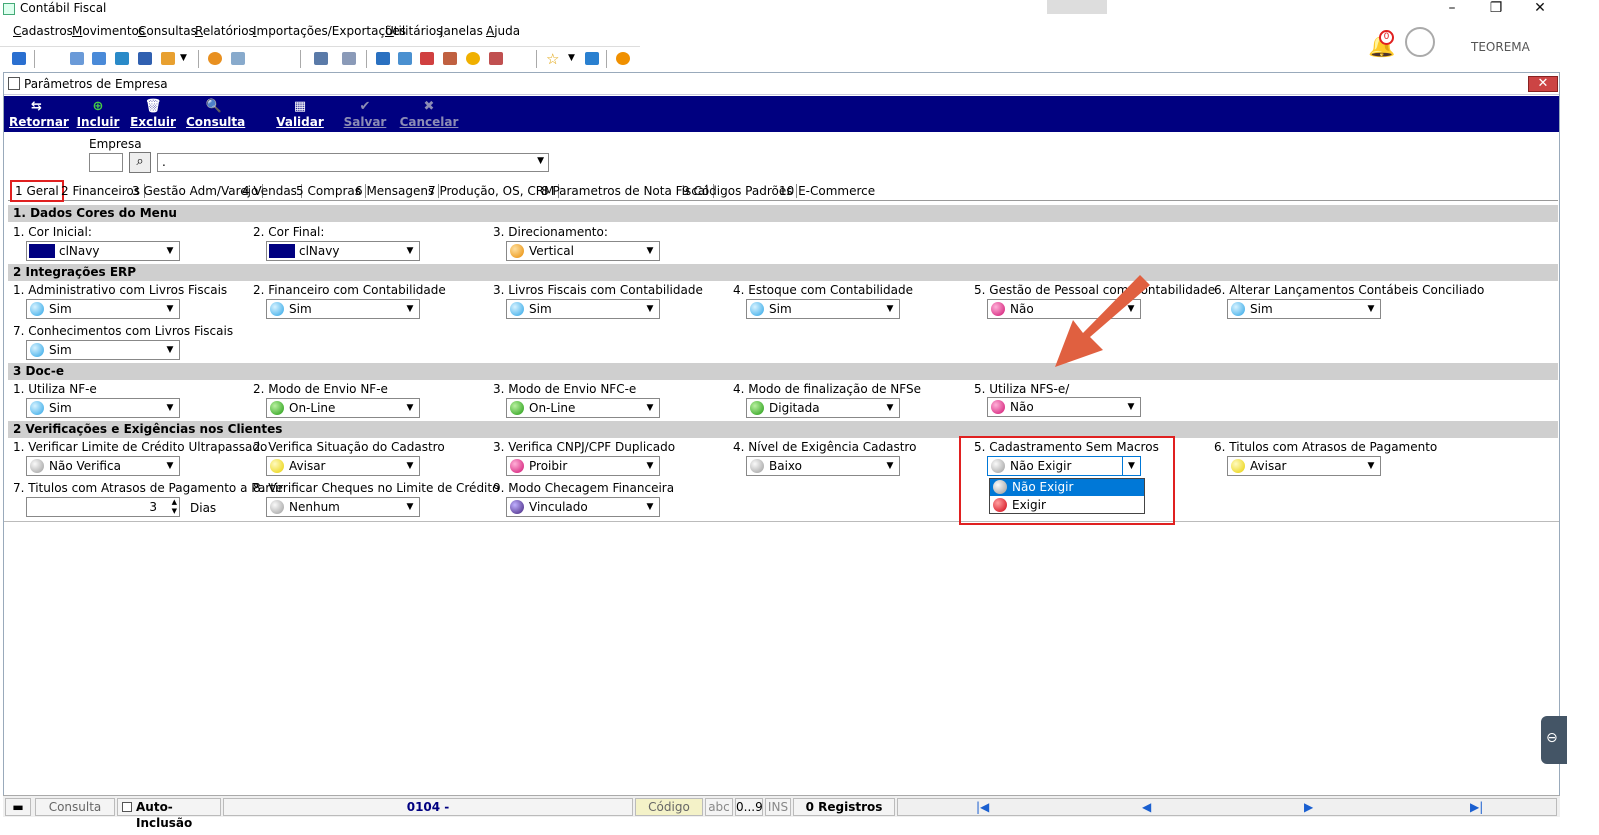  What do you see at coordinates (781, 521) in the screenshot?
I see `divider` at bounding box center [781, 521].